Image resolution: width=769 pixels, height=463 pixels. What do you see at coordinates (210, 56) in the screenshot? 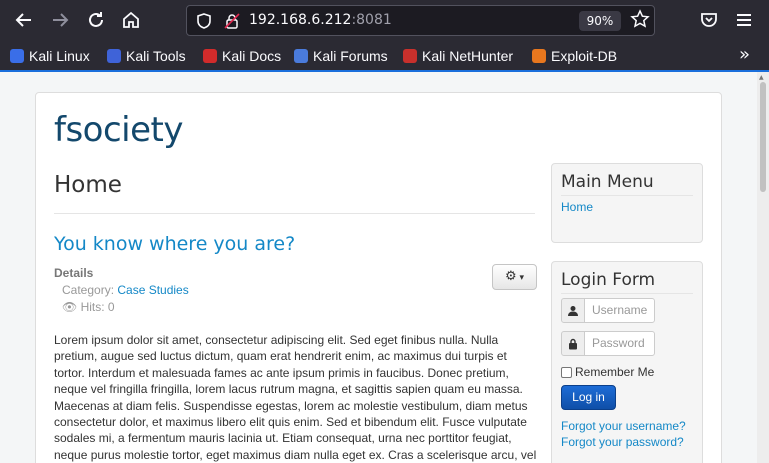
I see `kali-docs-icon` at bounding box center [210, 56].